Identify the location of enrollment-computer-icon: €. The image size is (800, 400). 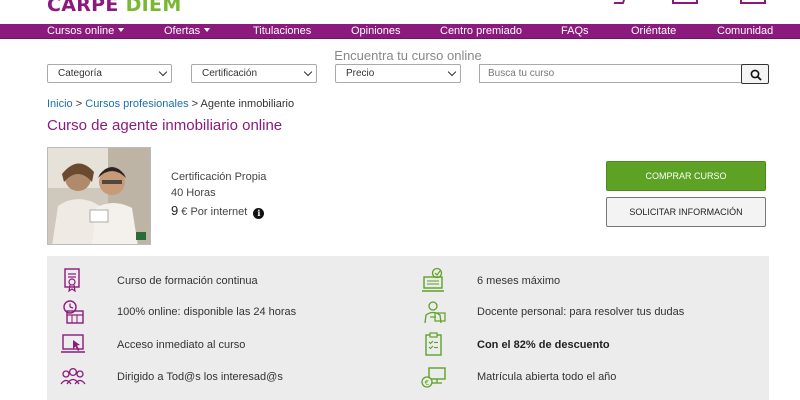
(433, 377).